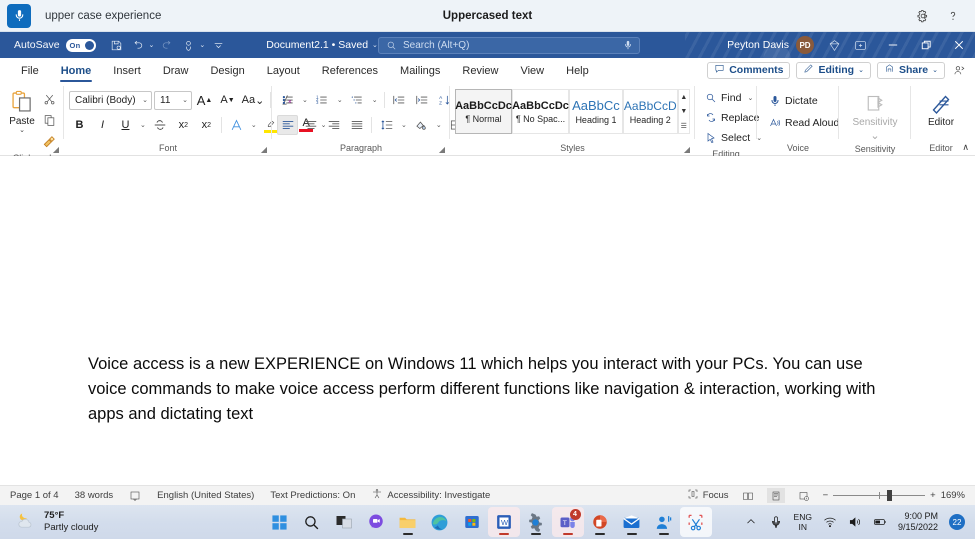  Describe the element at coordinates (925, 45) in the screenshot. I see `restore-icon` at that location.